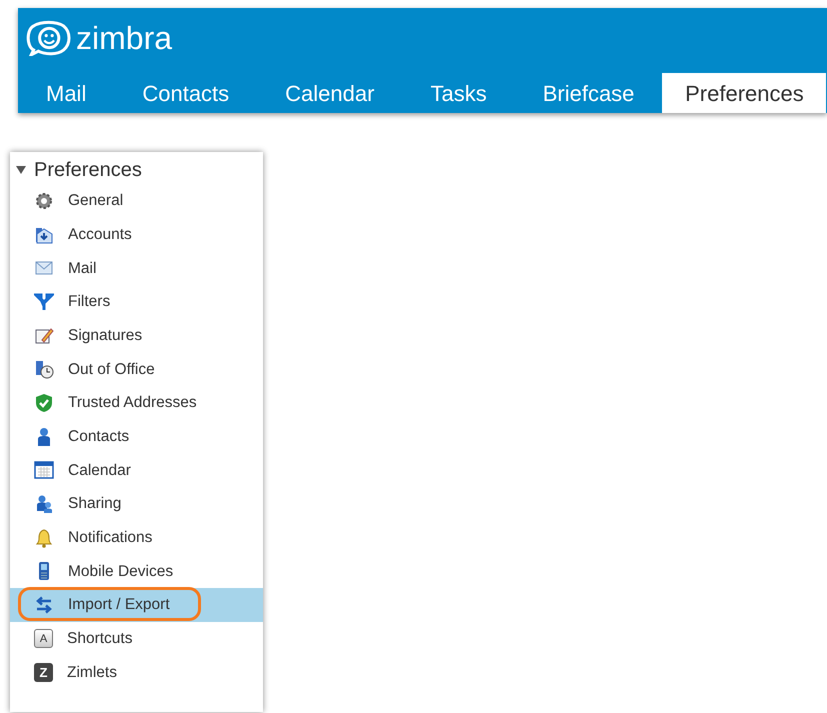 The image size is (827, 713). I want to click on sidebar-item: Calendar, so click(136, 471).